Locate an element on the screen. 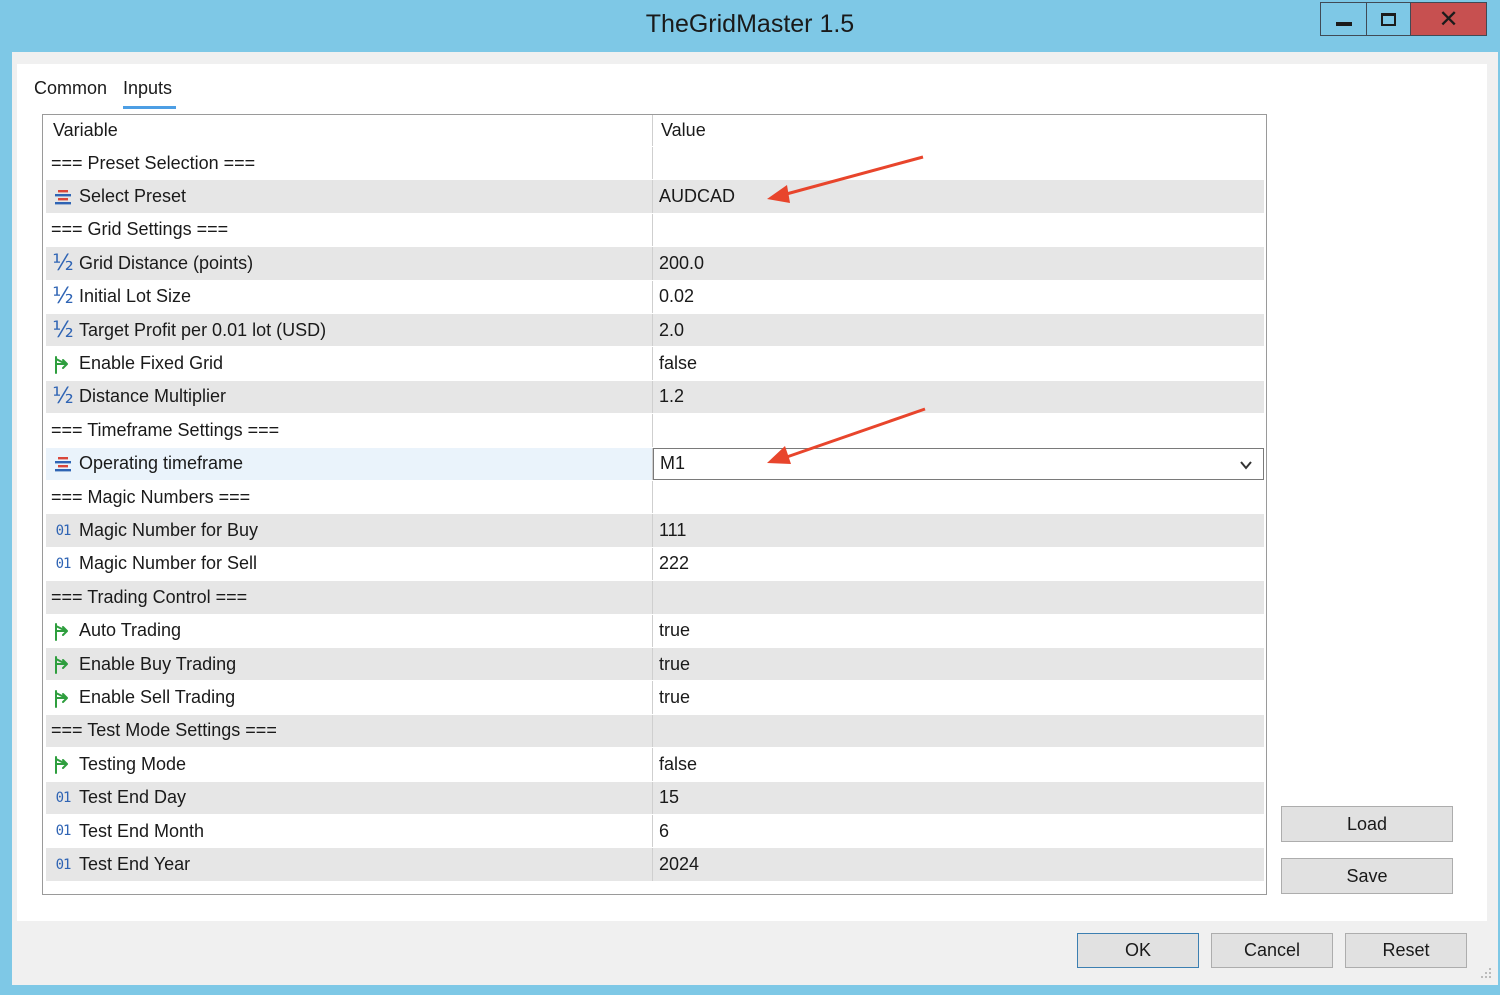  variable-cell: Enable Sell Trading is located at coordinates (349, 697).